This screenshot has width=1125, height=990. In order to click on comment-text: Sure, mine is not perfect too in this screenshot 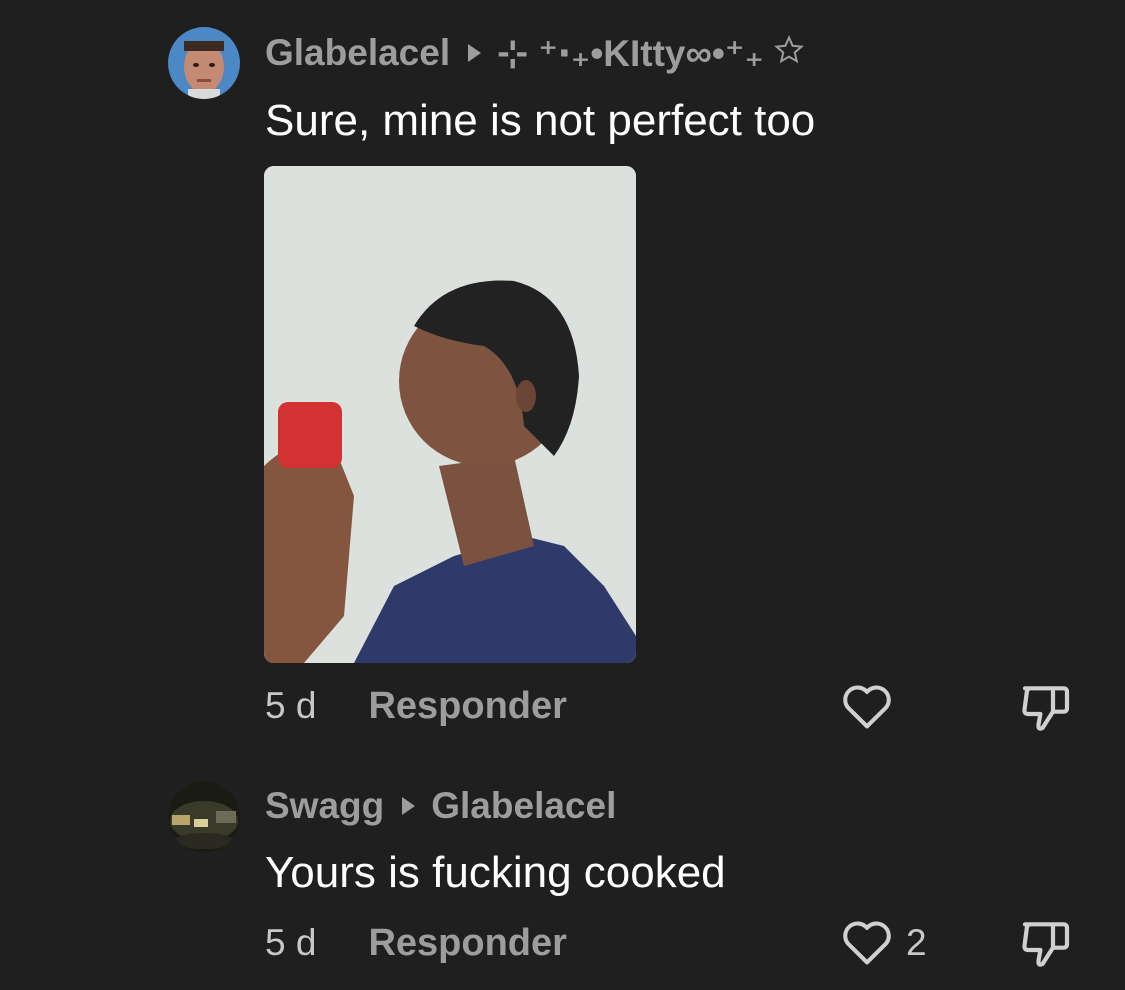, I will do `click(540, 120)`.